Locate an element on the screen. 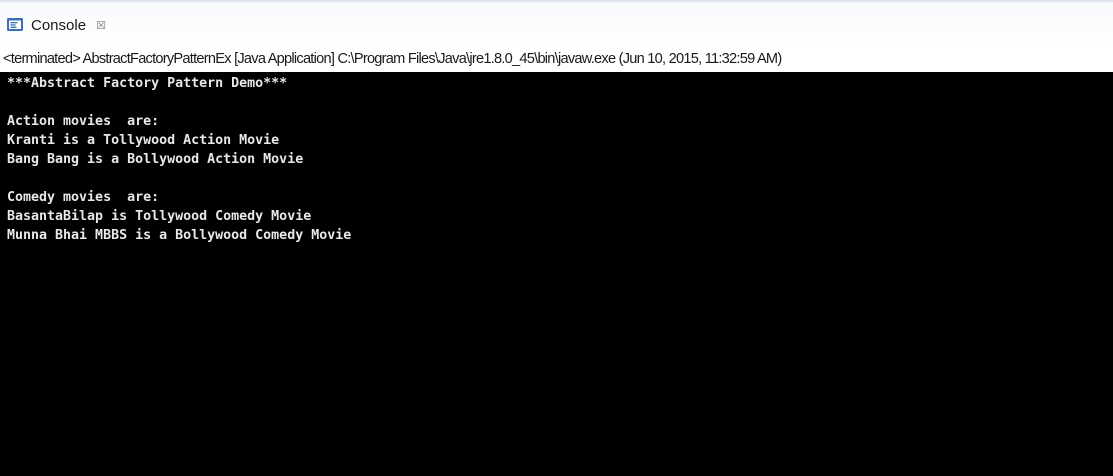 This screenshot has height=476, width=1113. console-icon is located at coordinates (15, 25).